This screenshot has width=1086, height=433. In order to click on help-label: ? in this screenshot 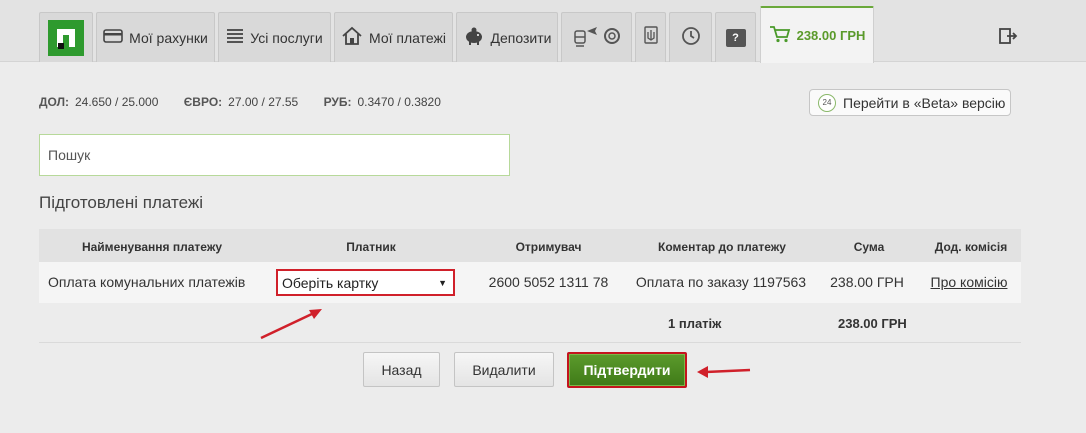, I will do `click(735, 37)`.